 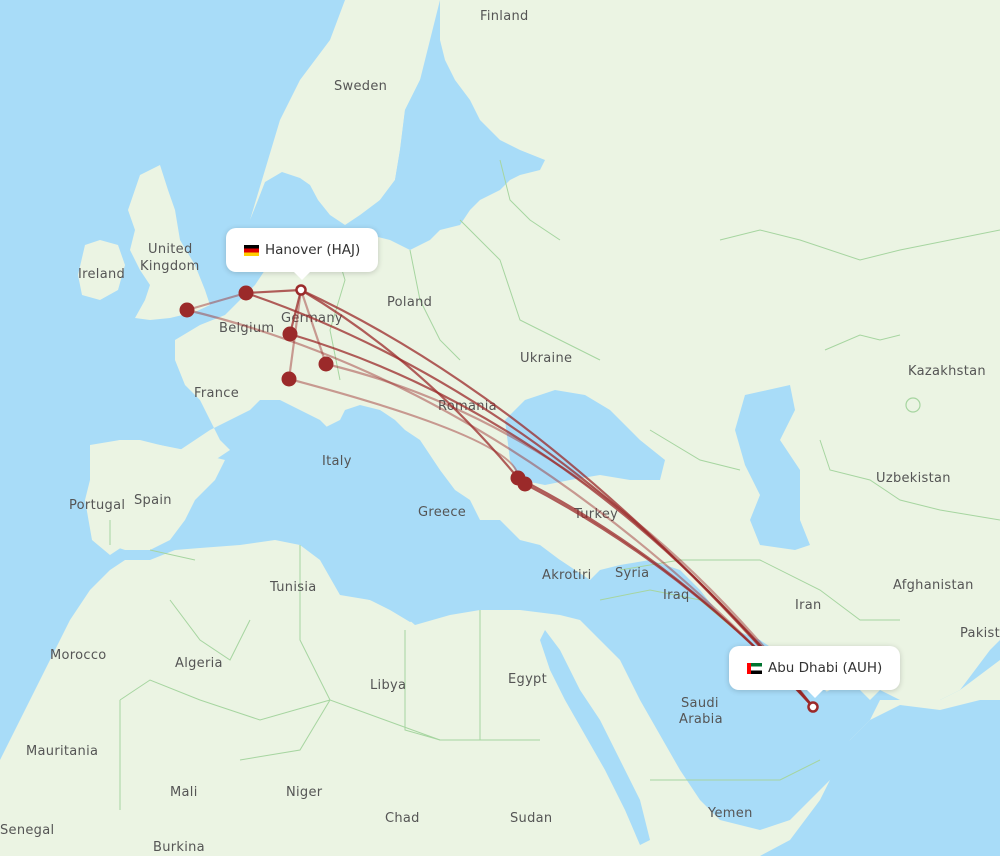 I want to click on label-kazakhstan: Kazakhstan, so click(x=947, y=371).